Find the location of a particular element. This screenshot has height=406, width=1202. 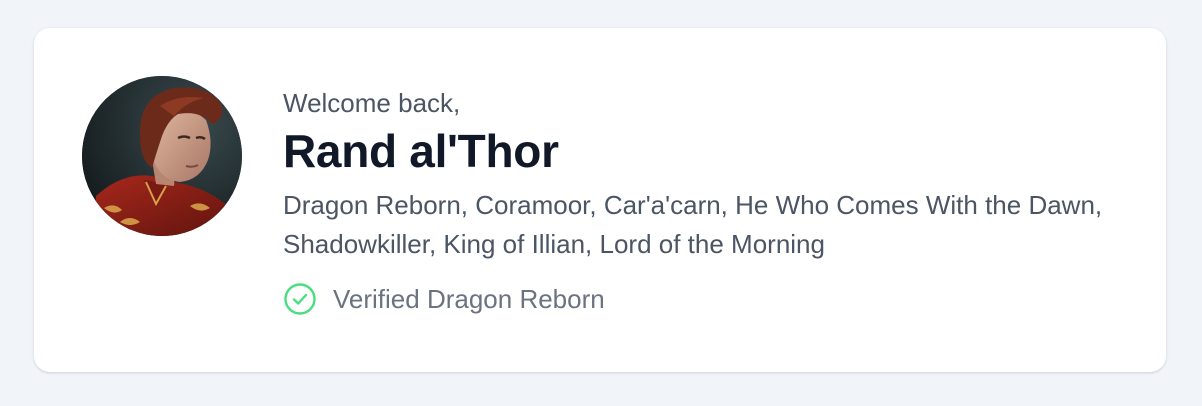

welcome-text: Welcome back, is located at coordinates (372, 103).